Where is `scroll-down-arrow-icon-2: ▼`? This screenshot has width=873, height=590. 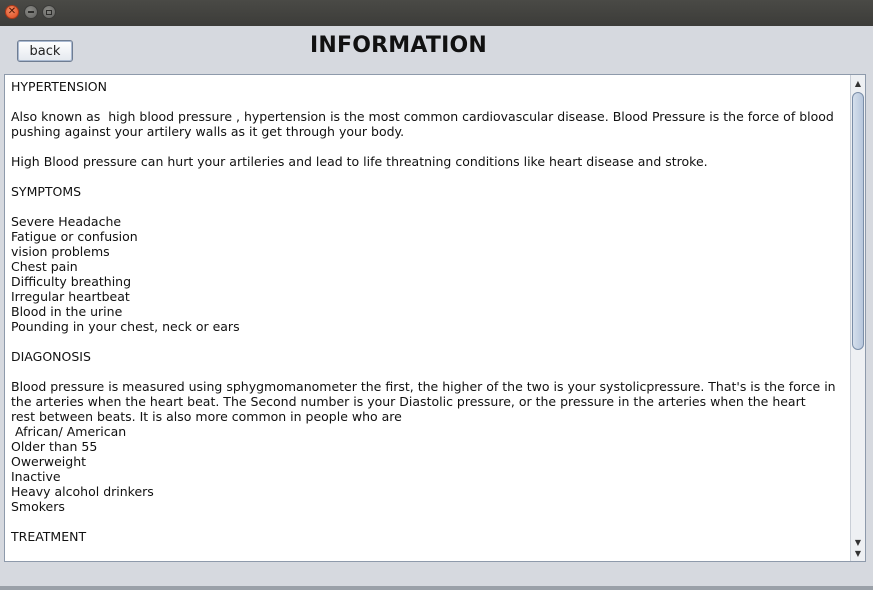 scroll-down-arrow-icon-2: ▼ is located at coordinates (858, 553).